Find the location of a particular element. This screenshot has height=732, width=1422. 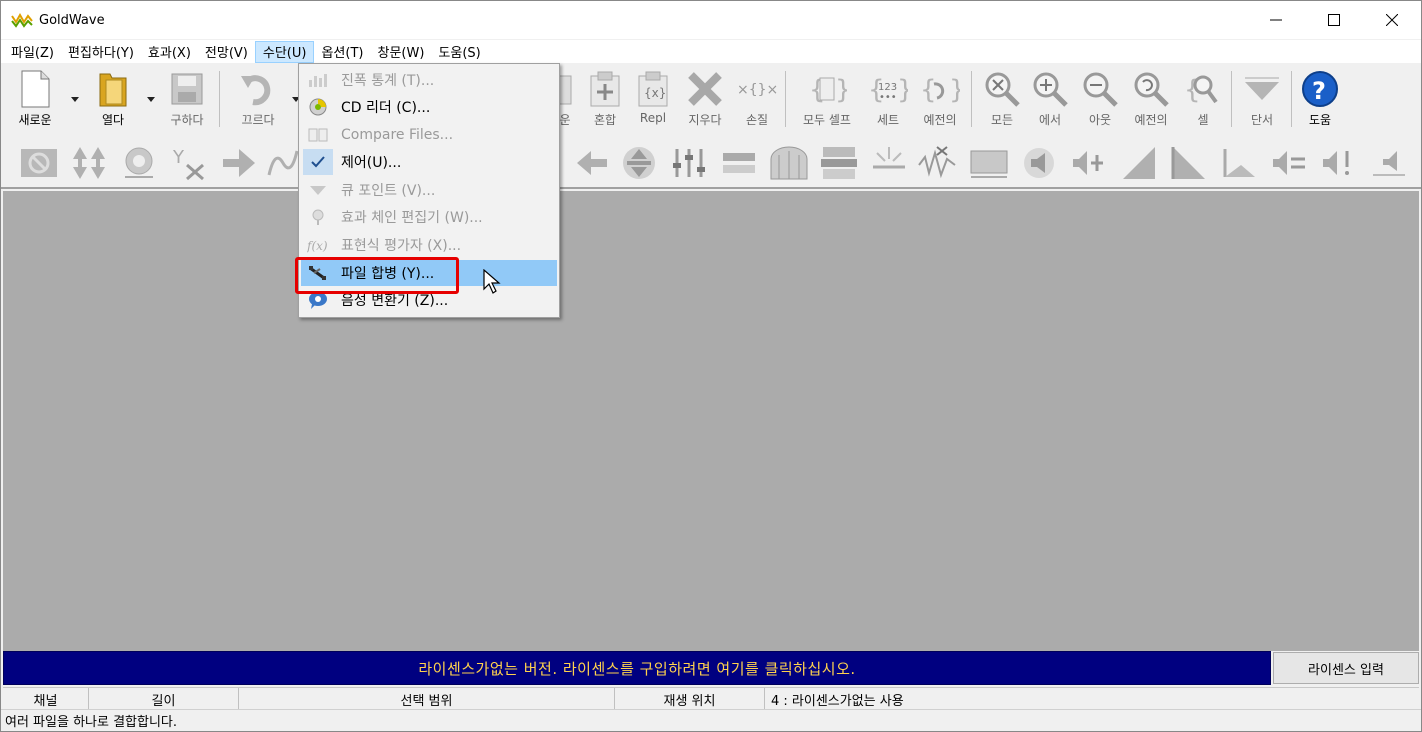

replace-icon: {x} is located at coordinates (653, 89).